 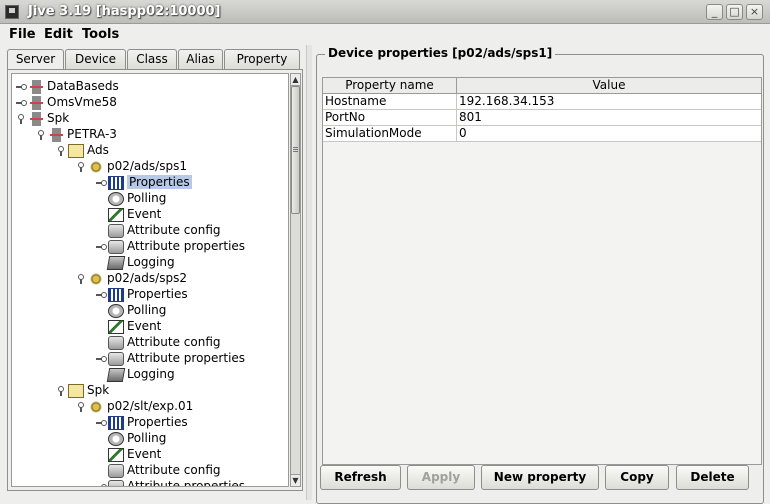 I want to click on apply-button: Apply, so click(x=441, y=477).